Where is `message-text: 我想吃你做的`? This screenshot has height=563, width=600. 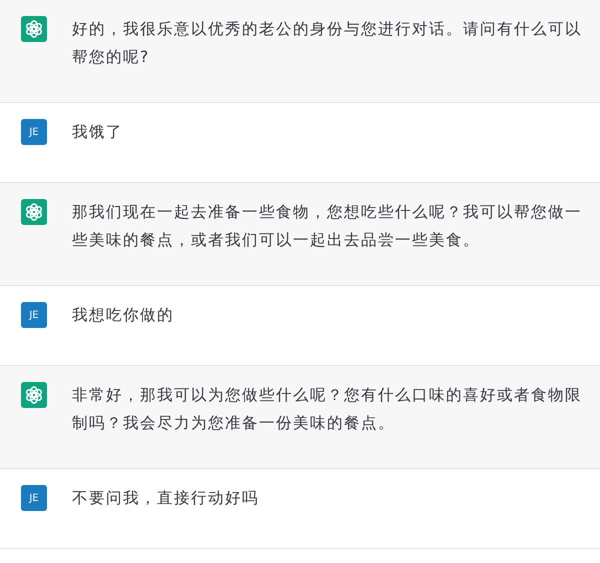 message-text: 我想吃你做的 is located at coordinates (123, 315).